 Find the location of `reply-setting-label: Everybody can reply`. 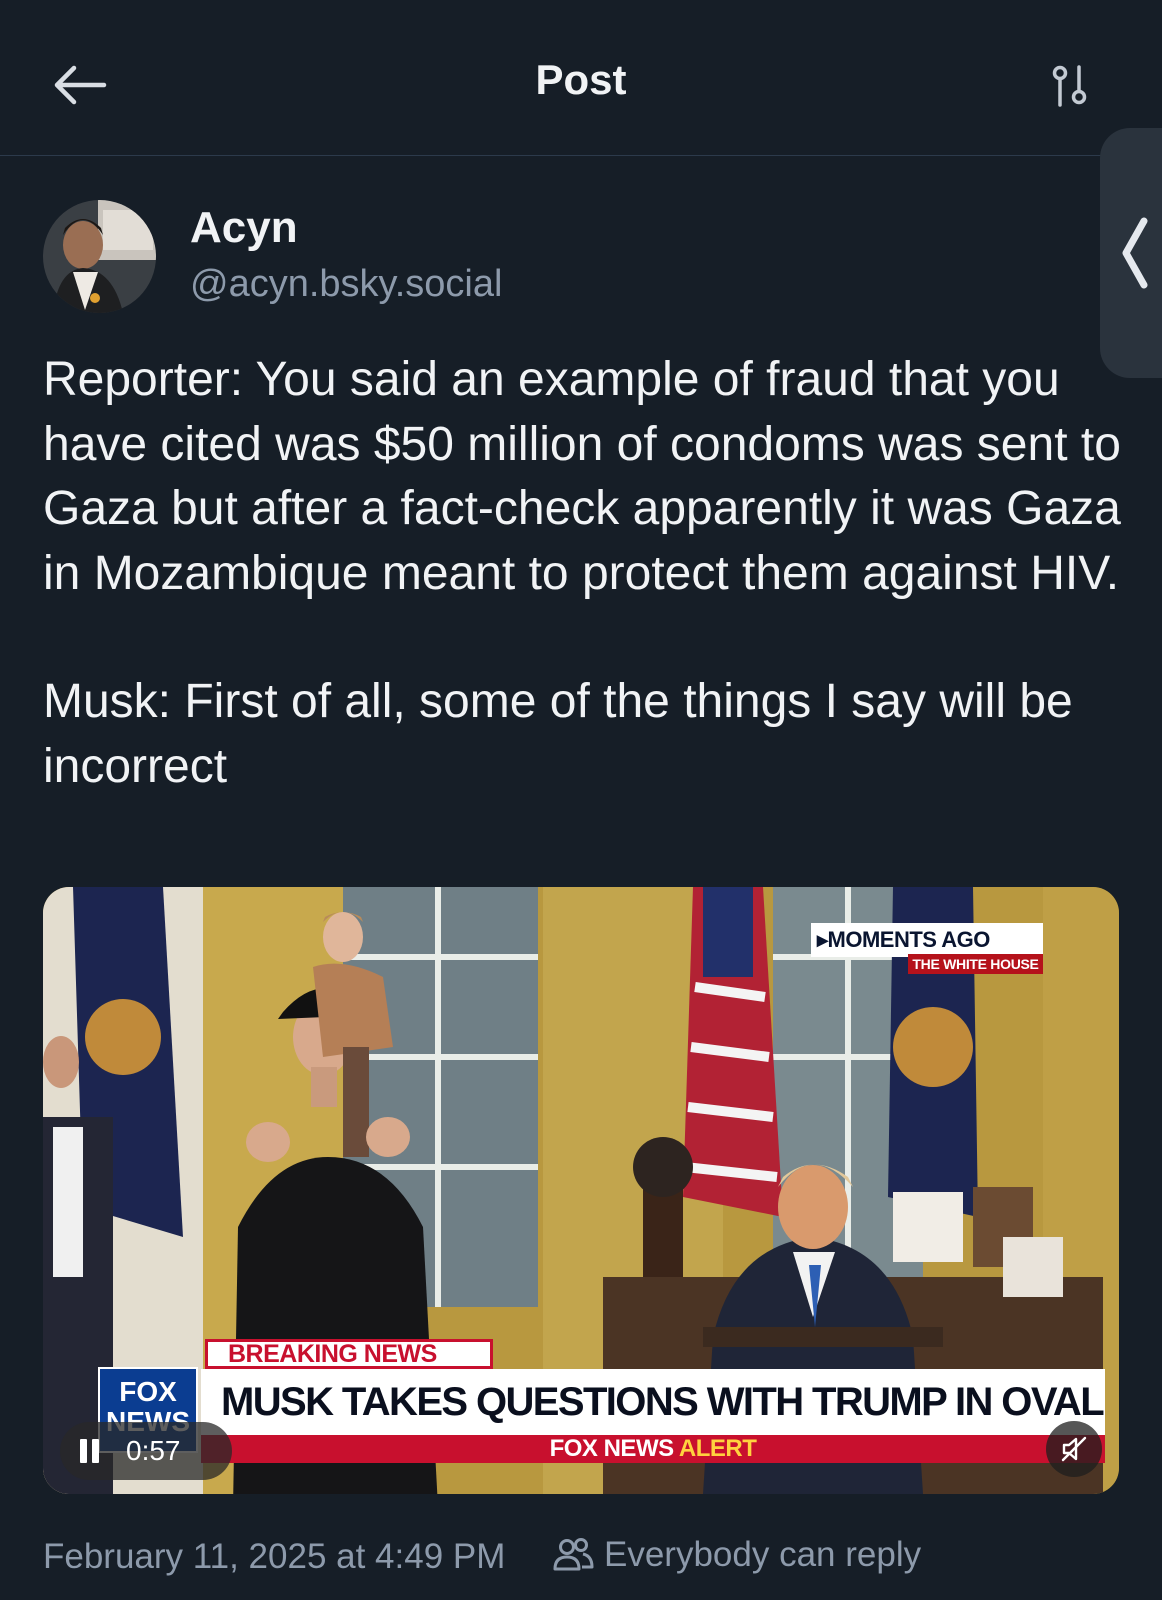

reply-setting-label: Everybody can reply is located at coordinates (763, 1554).